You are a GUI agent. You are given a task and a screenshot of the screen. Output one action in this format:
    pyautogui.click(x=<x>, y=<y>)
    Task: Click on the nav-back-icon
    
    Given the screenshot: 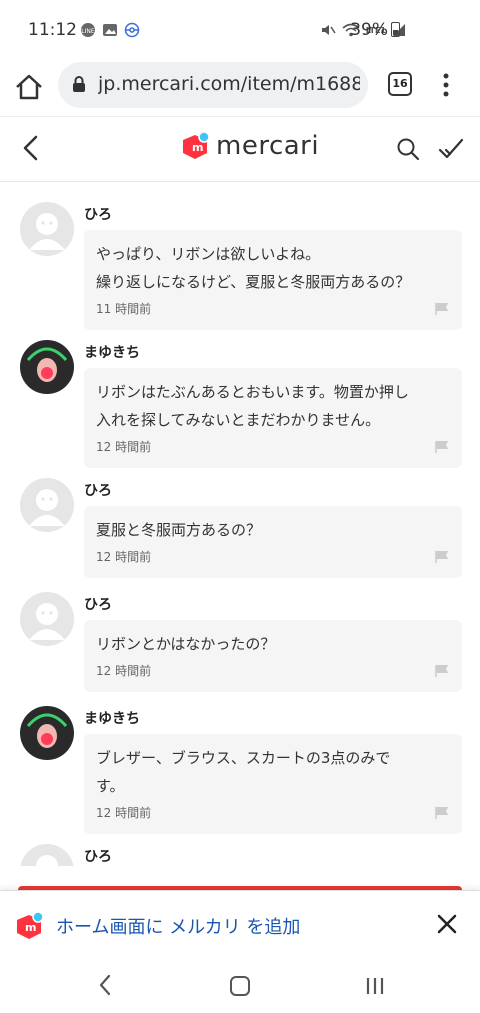 What is the action you would take?
    pyautogui.click(x=105, y=985)
    